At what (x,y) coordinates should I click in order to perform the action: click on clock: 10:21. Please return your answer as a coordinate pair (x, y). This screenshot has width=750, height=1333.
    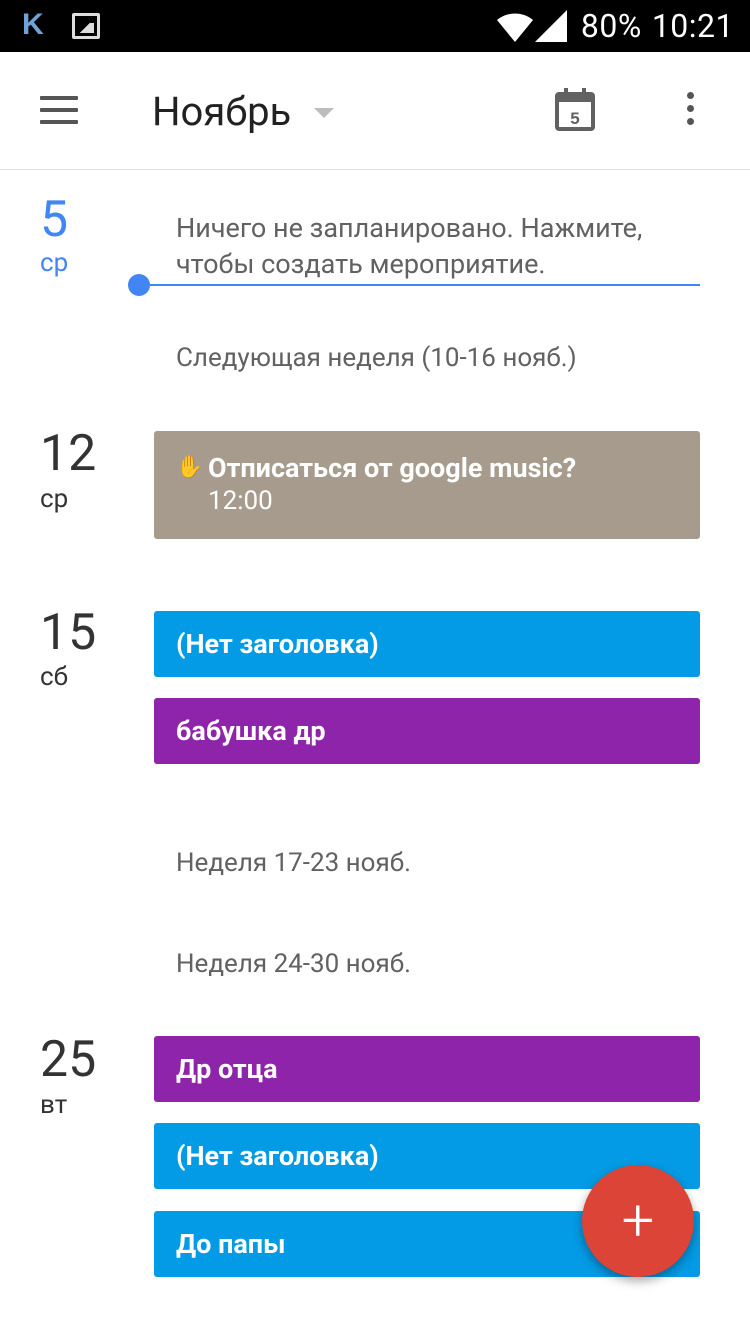
    Looking at the image, I should click on (692, 26).